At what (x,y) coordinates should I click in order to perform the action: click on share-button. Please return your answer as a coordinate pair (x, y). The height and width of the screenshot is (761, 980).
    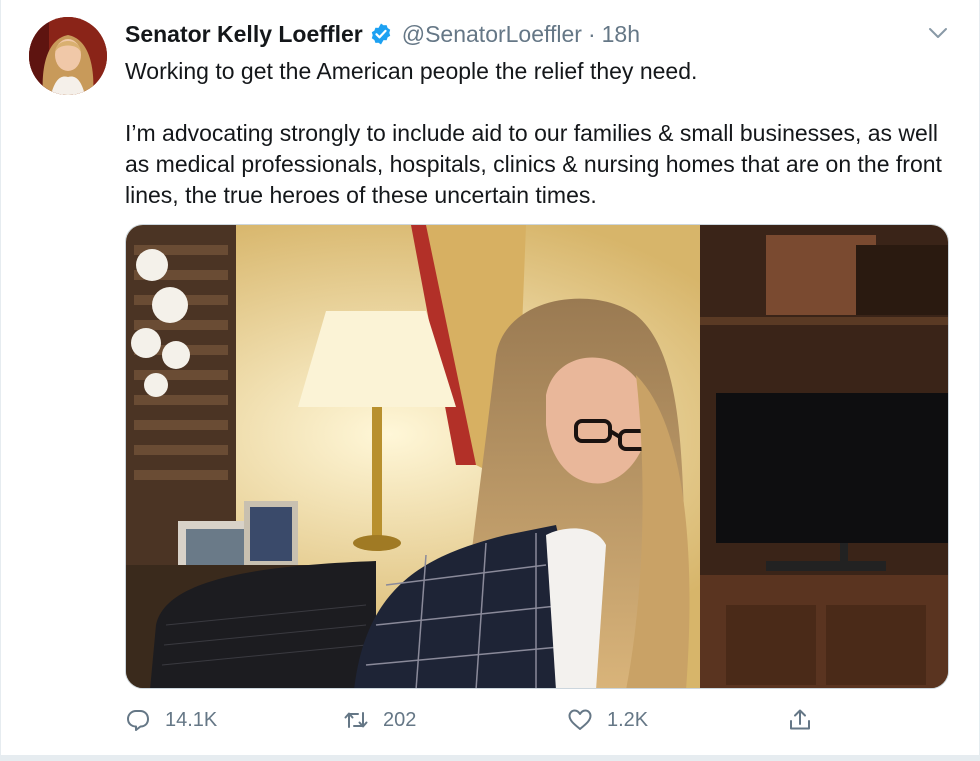
    Looking at the image, I should click on (807, 720).